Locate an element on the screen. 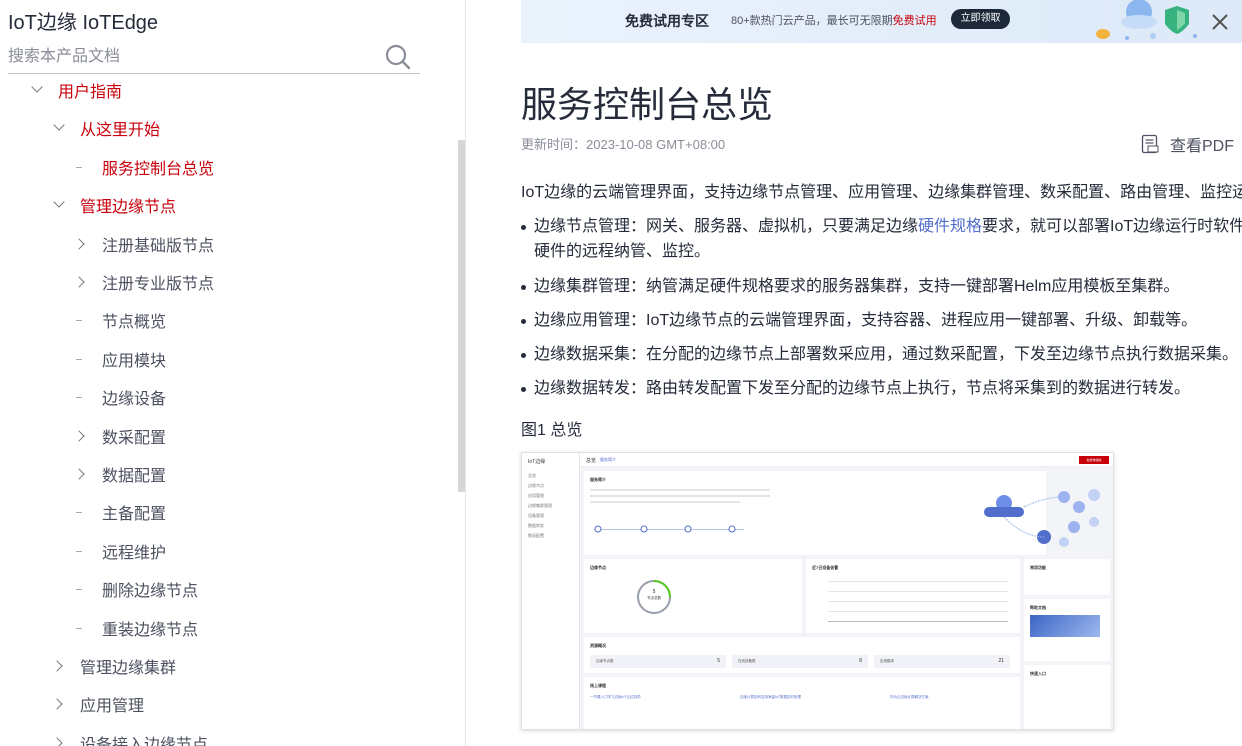  sidebar-item: 节点概览 is located at coordinates (120, 320).